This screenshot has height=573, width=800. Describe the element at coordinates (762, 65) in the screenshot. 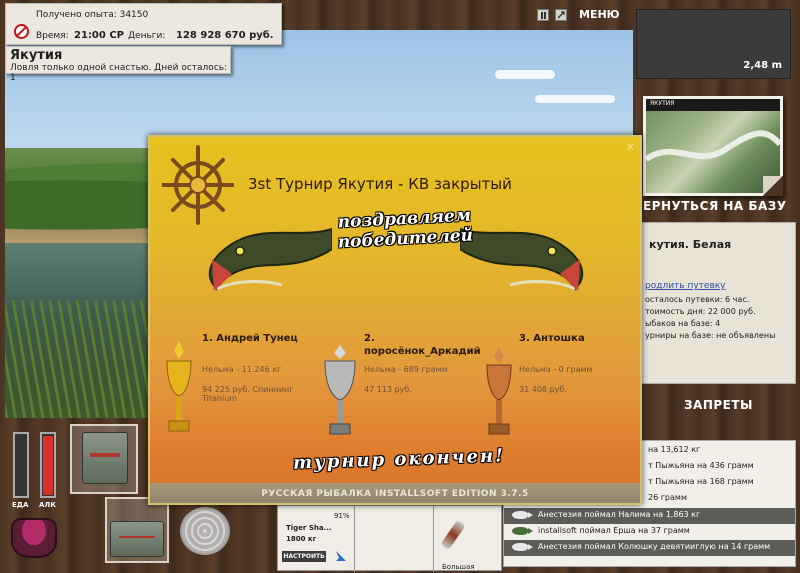

I see `depth-value: 2,48 m` at that location.